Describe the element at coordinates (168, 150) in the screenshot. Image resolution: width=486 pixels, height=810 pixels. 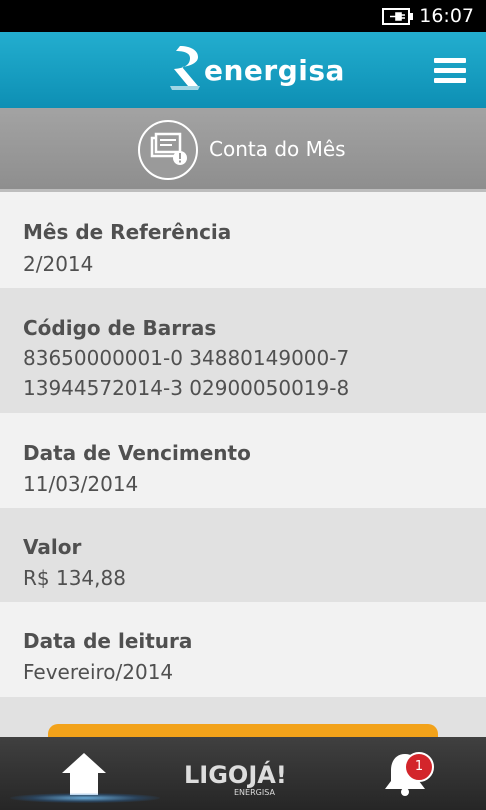
I see `bill-document-icon` at that location.